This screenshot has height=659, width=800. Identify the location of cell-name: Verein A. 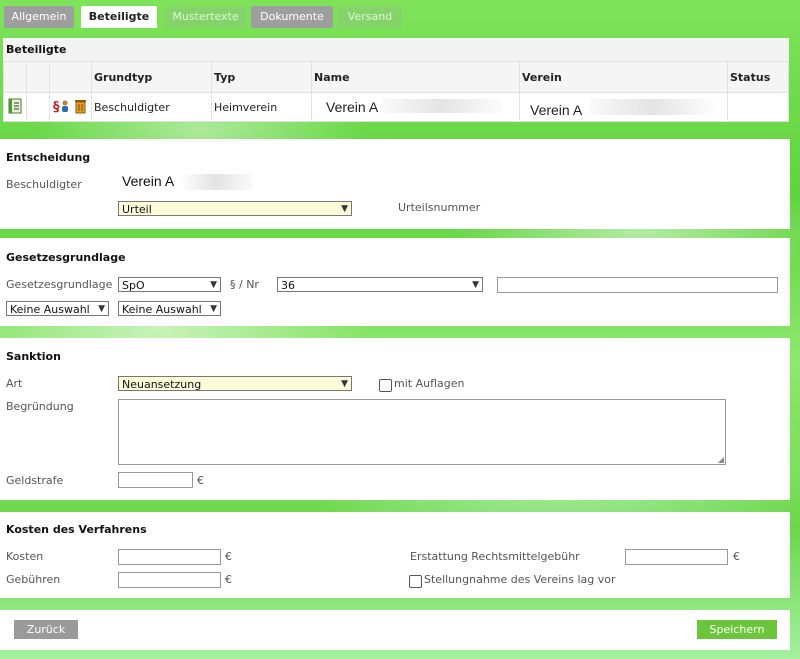
(415, 107).